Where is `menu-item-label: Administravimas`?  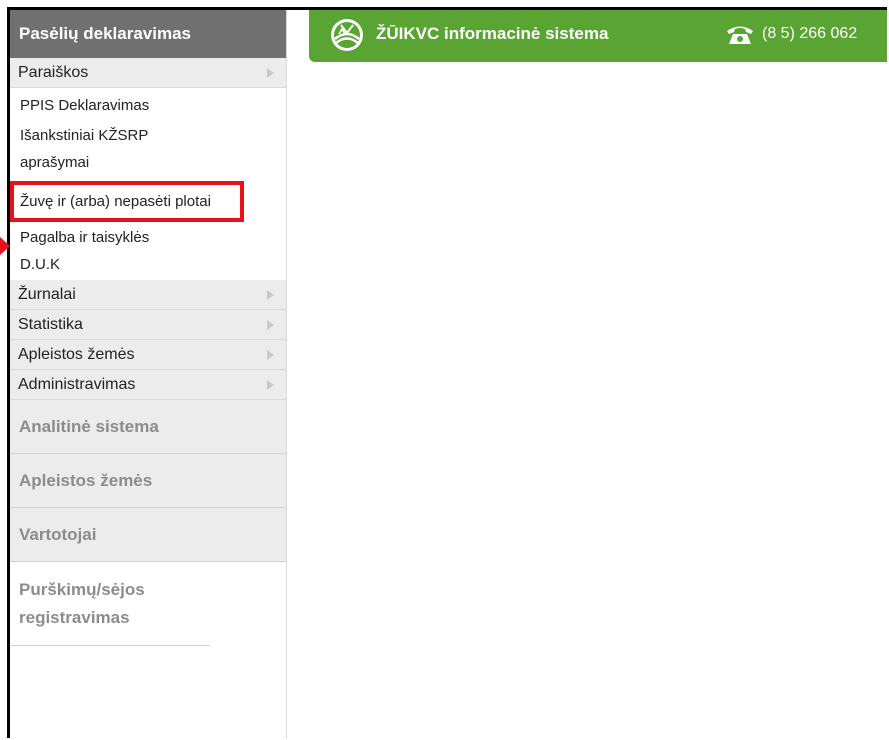
menu-item-label: Administravimas is located at coordinates (77, 384).